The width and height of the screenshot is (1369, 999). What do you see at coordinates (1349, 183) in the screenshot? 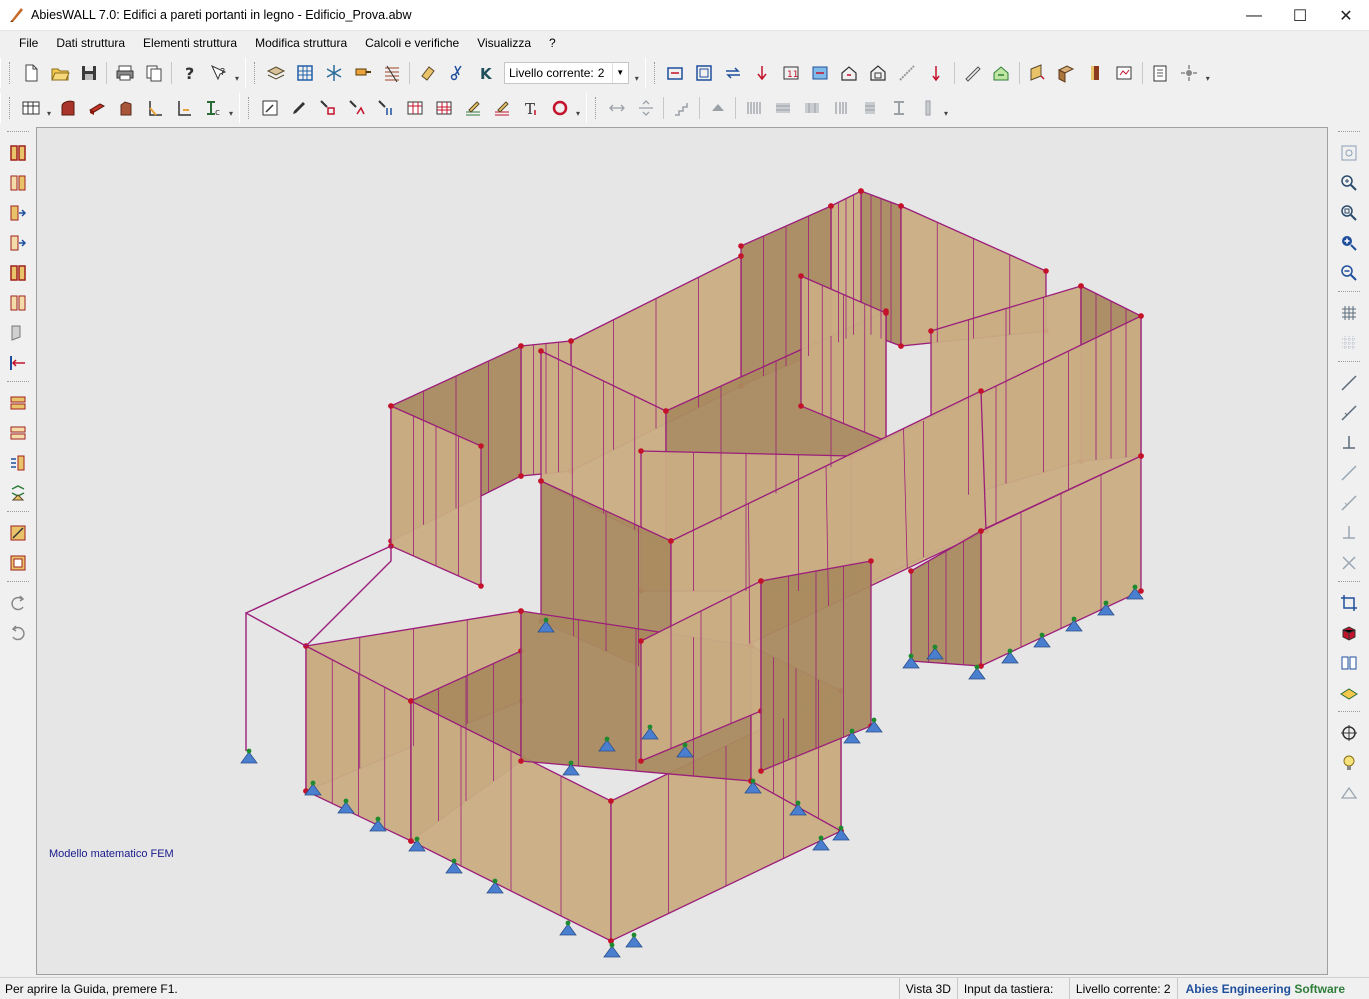
I see `zoom-window-icon` at bounding box center [1349, 183].